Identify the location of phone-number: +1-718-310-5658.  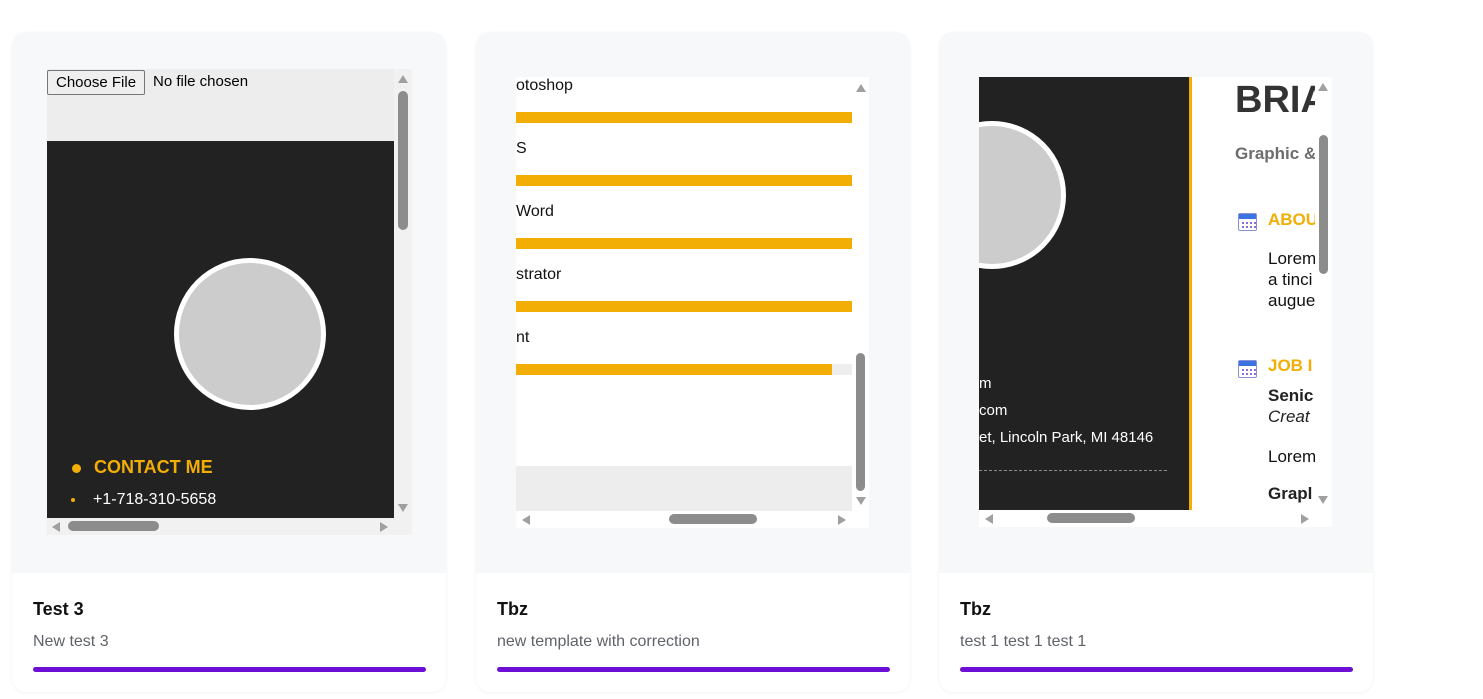
(155, 499).